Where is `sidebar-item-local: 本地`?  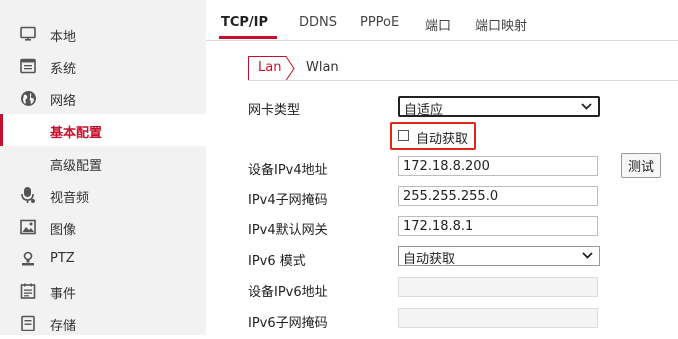 sidebar-item-local: 本地 is located at coordinates (103, 34).